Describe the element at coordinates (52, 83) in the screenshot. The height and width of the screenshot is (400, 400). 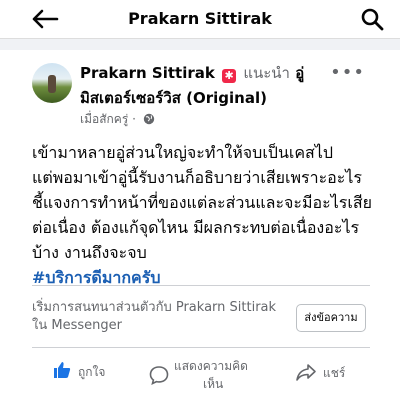
I see `avatar` at that location.